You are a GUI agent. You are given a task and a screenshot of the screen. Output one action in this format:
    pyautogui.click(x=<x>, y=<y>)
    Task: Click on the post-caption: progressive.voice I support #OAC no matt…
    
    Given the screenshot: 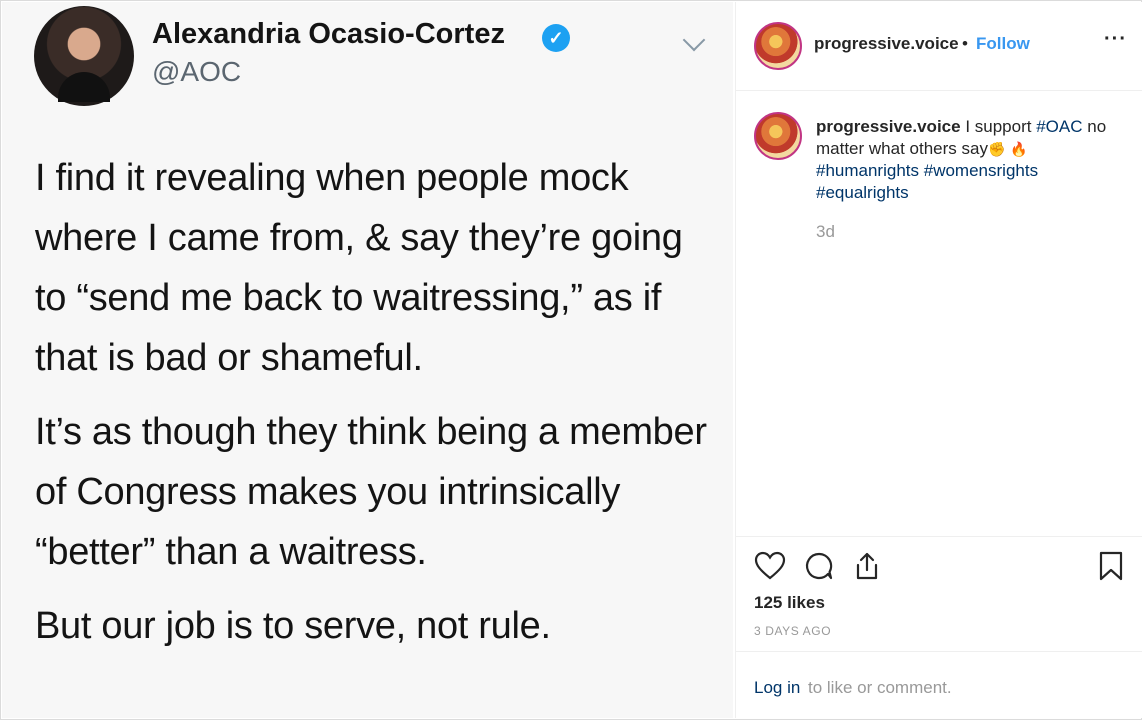 What is the action you would take?
    pyautogui.click(x=971, y=160)
    